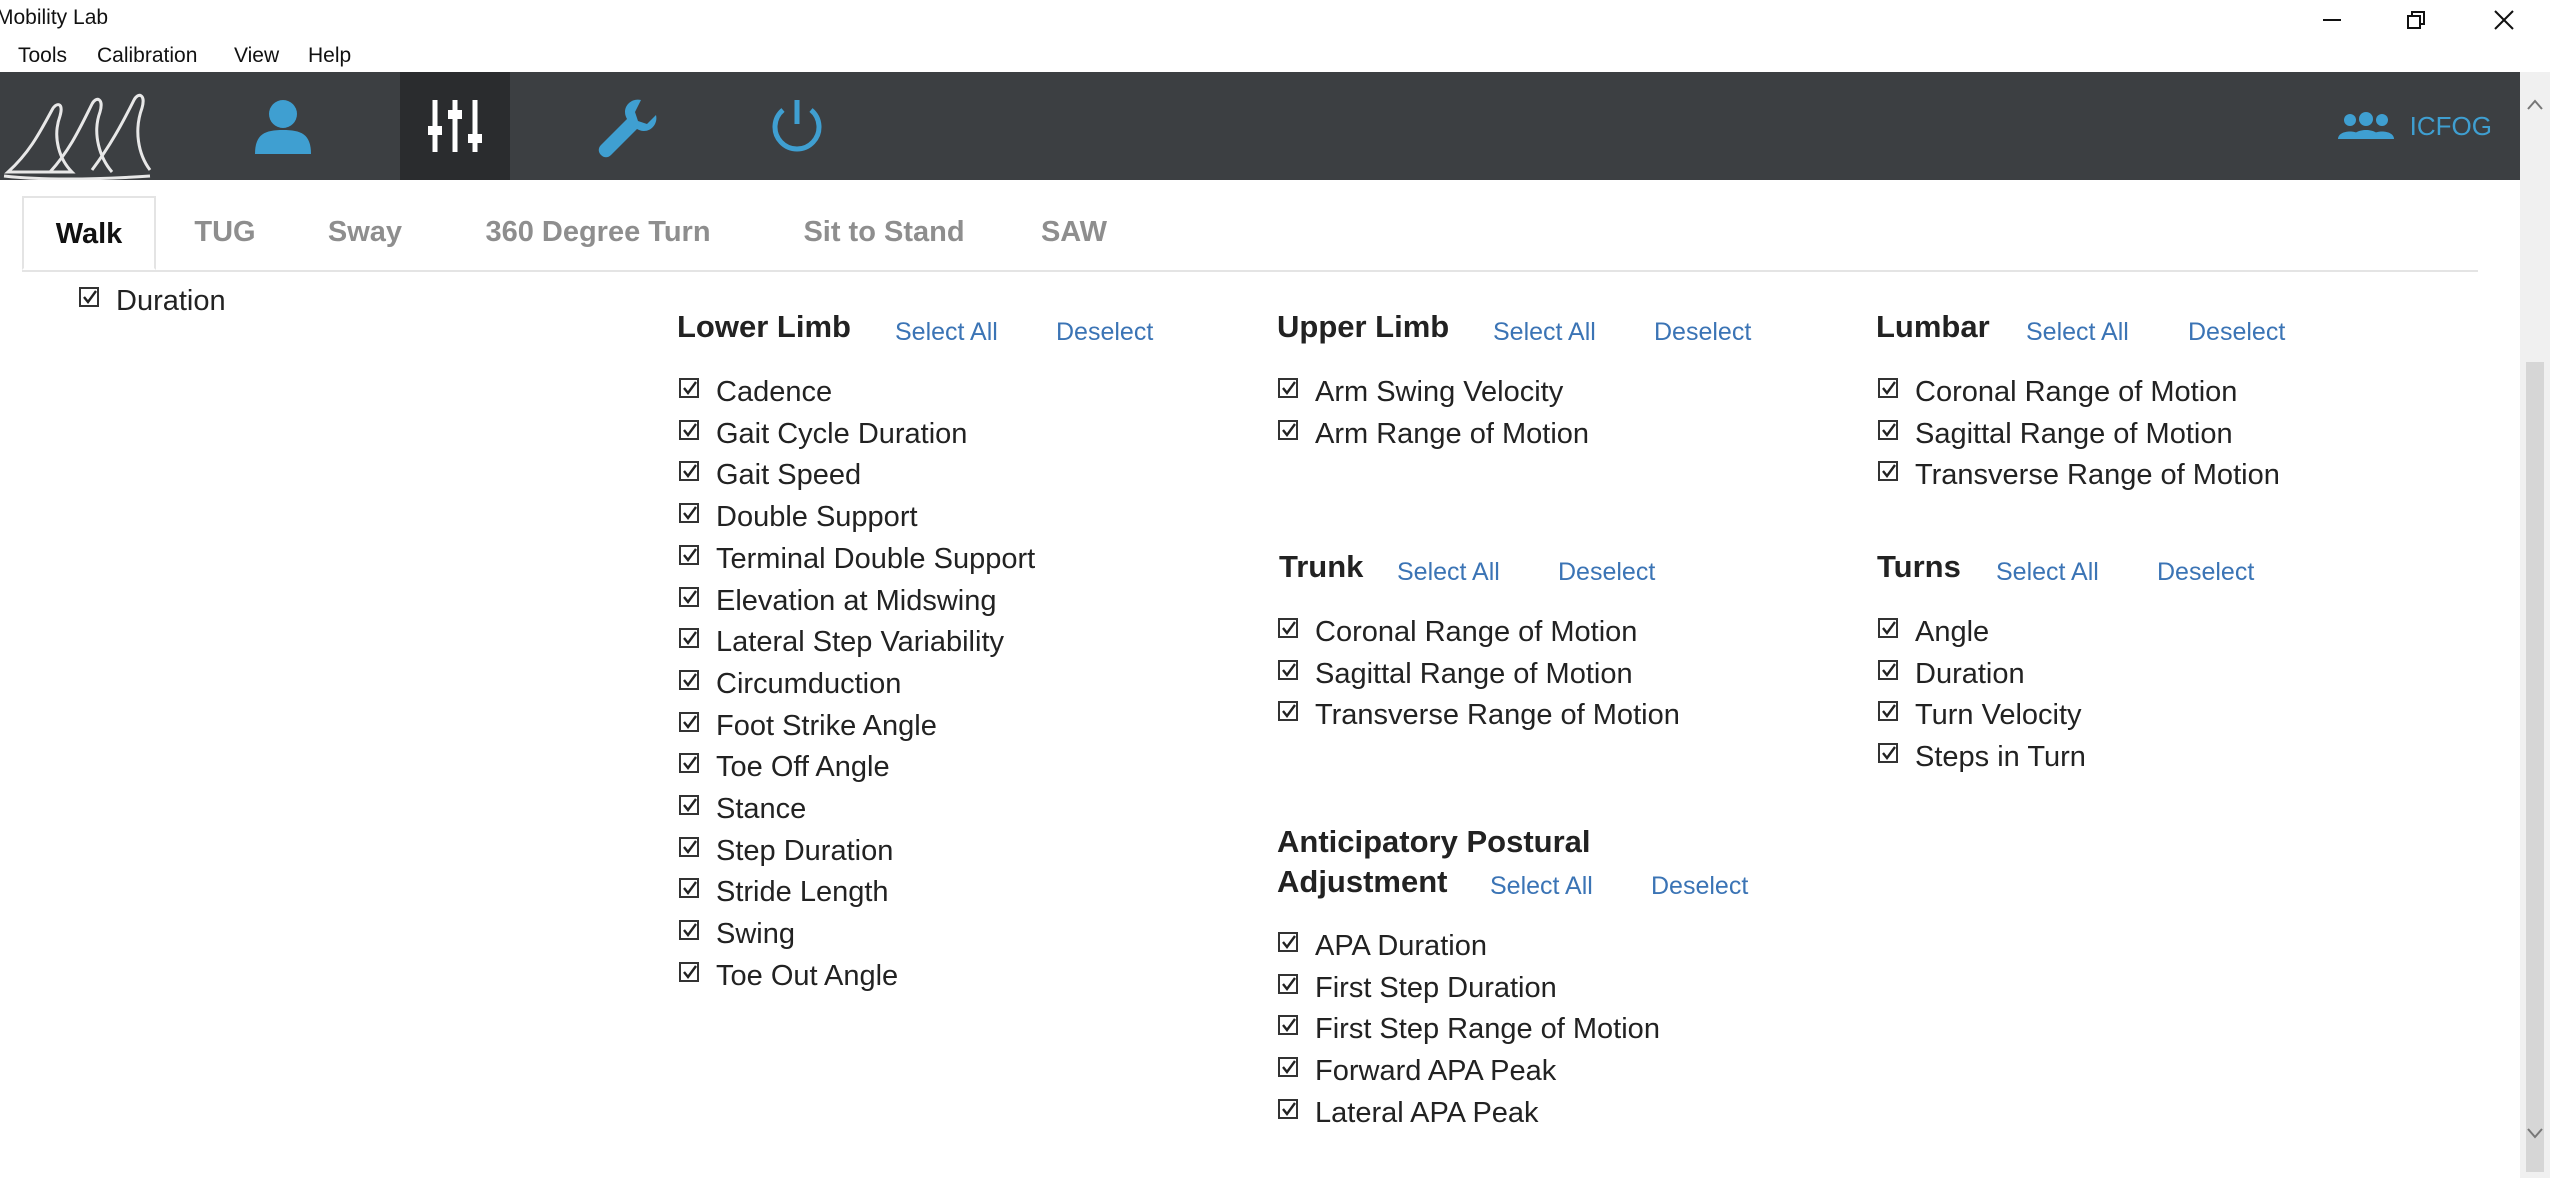 The image size is (2550, 1178). I want to click on lumbar-deselect: Deselect, so click(2236, 332).